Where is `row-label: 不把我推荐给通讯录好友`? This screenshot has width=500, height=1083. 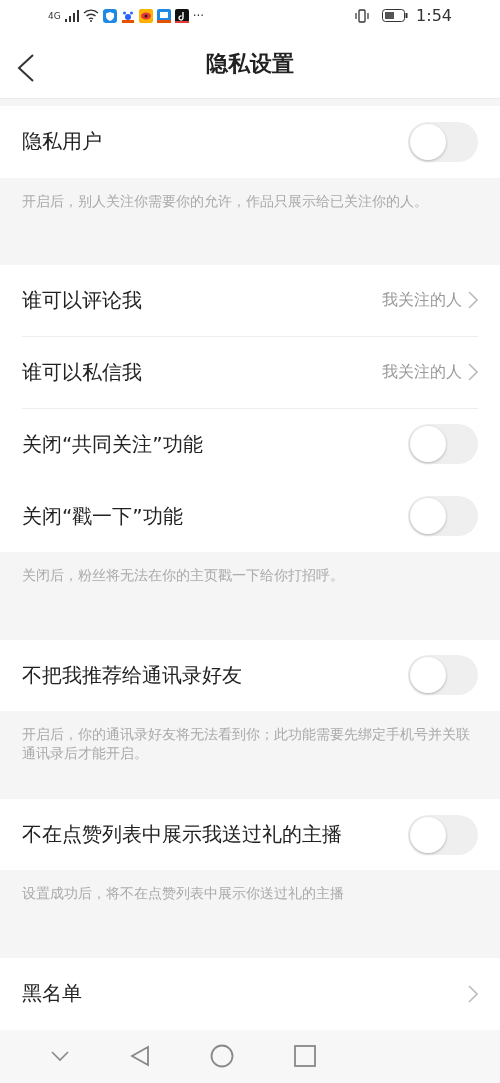
row-label: 不把我推荐给通讯录好友 is located at coordinates (132, 675).